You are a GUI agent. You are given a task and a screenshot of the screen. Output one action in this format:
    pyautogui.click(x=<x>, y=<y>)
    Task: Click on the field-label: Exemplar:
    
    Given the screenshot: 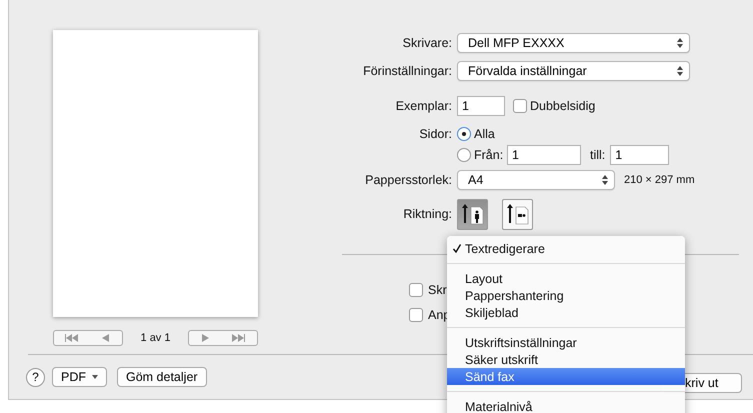 What is the action you would take?
    pyautogui.click(x=423, y=106)
    